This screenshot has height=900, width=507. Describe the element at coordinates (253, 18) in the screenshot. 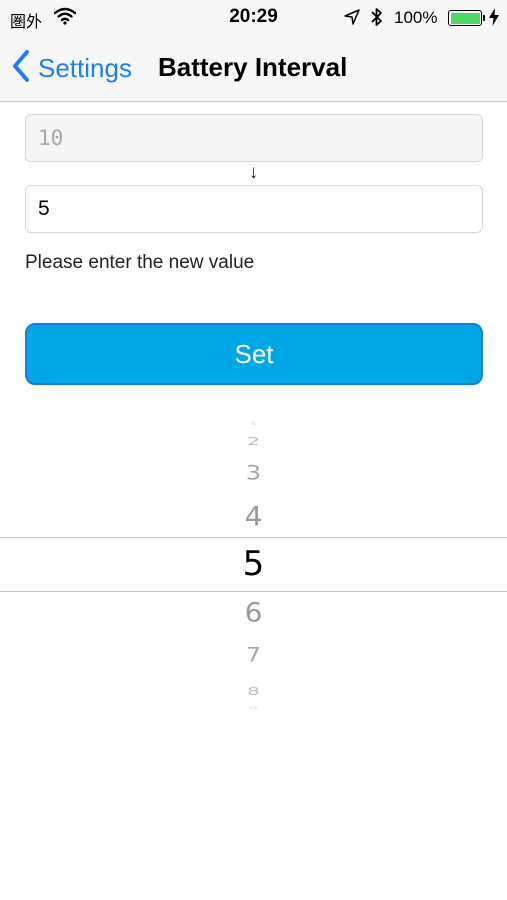

I see `status-bar: 圏外 20:29 100%` at that location.